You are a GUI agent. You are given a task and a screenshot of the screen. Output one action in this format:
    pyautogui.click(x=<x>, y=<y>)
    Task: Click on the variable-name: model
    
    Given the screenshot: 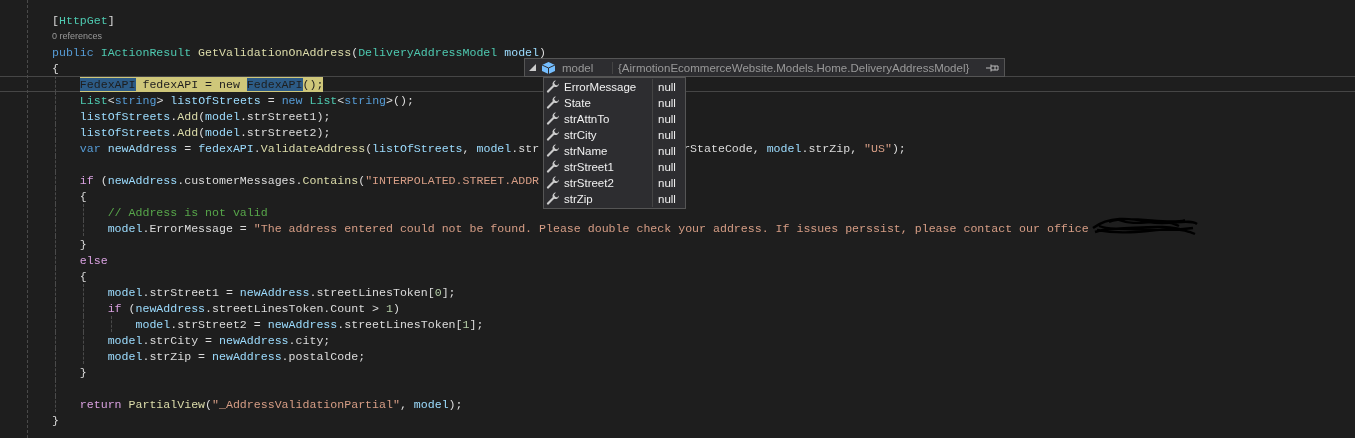 What is the action you would take?
    pyautogui.click(x=587, y=67)
    